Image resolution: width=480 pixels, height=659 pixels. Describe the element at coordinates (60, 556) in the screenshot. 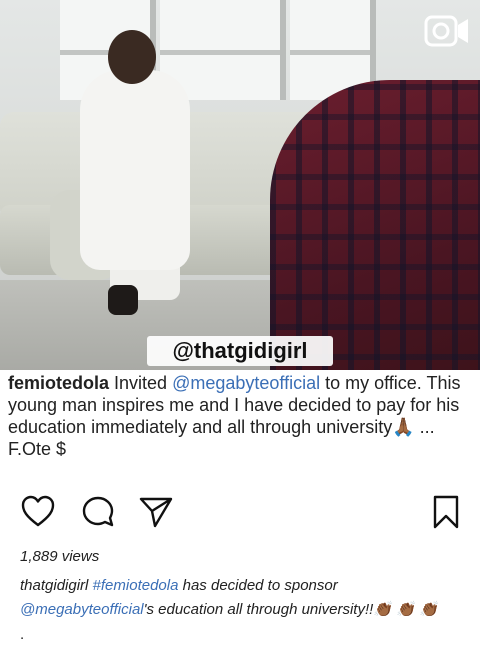

I see `view-count: 1,889 views` at that location.